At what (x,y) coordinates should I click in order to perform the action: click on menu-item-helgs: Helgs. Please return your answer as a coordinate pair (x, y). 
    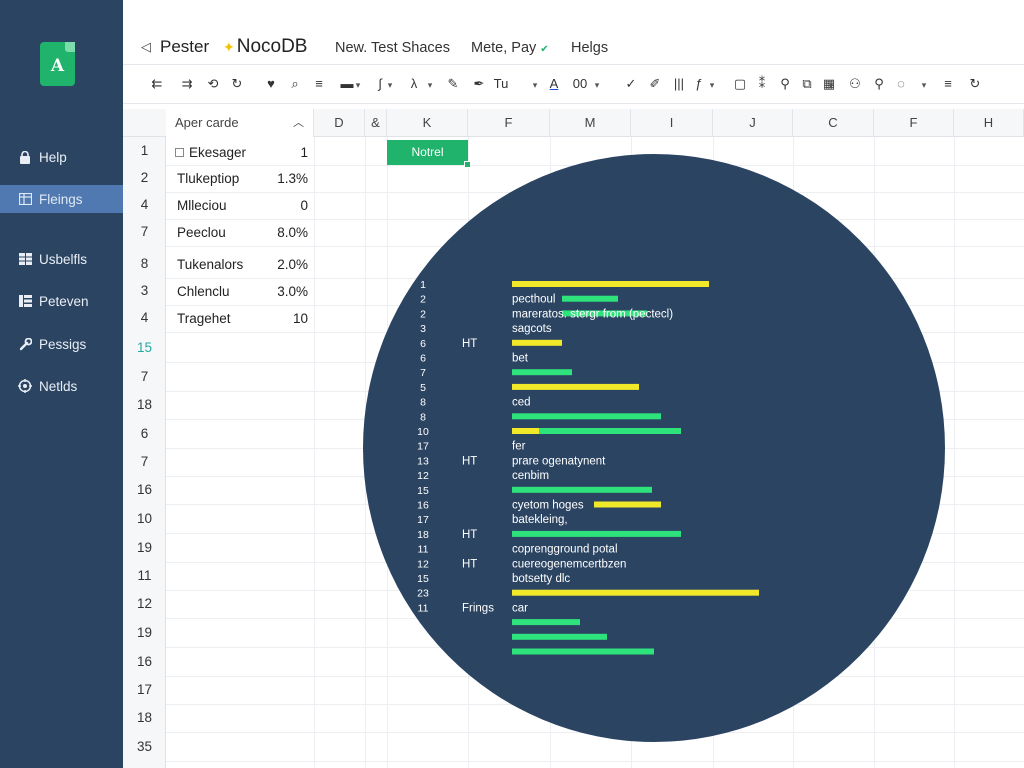
    Looking at the image, I should click on (589, 48).